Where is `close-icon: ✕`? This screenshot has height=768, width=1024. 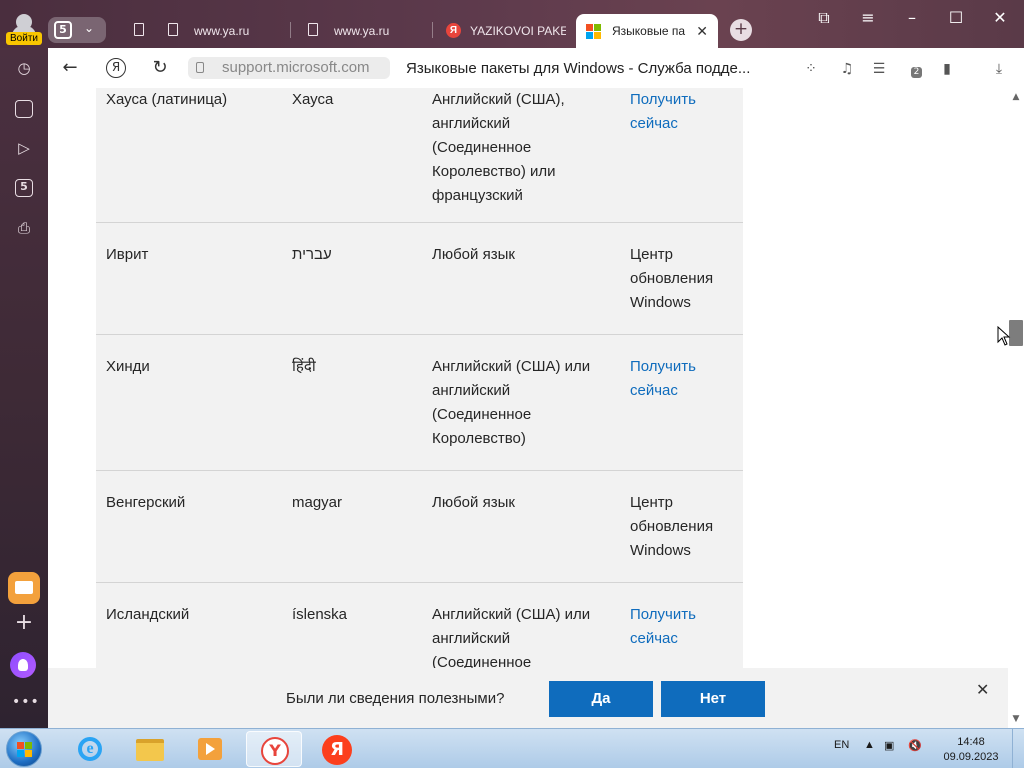 close-icon: ✕ is located at coordinates (982, 689).